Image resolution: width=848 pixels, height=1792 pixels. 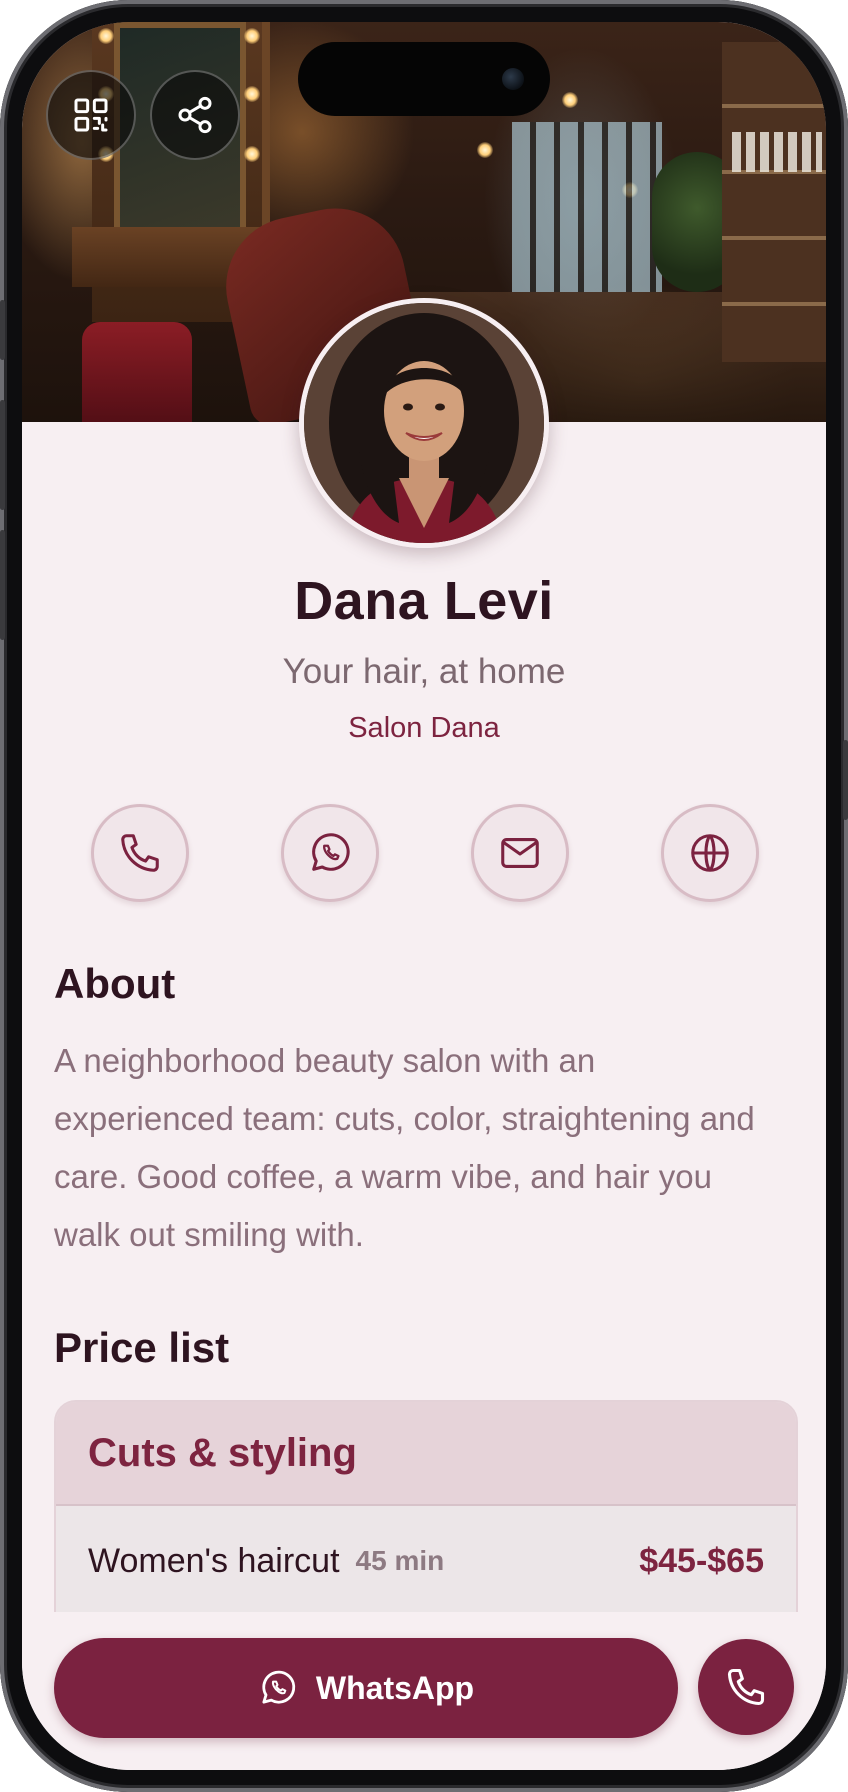 I want to click on profile-photo, so click(x=424, y=423).